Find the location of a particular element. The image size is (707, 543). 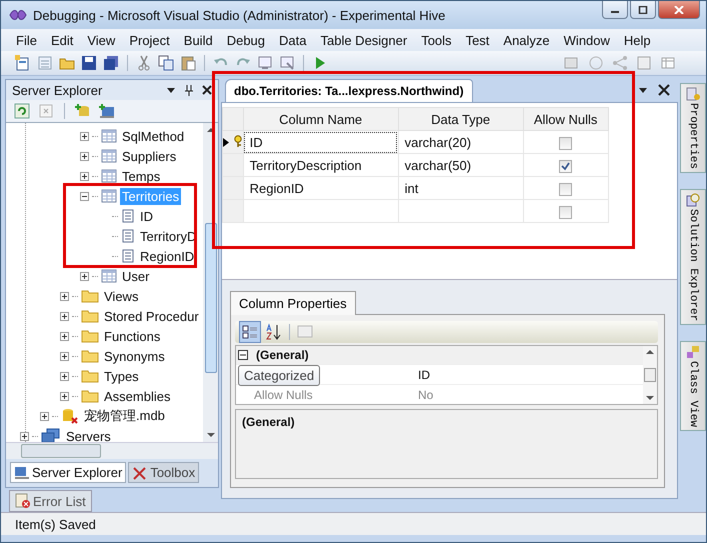

tree-item: Servers is located at coordinates (88, 435).